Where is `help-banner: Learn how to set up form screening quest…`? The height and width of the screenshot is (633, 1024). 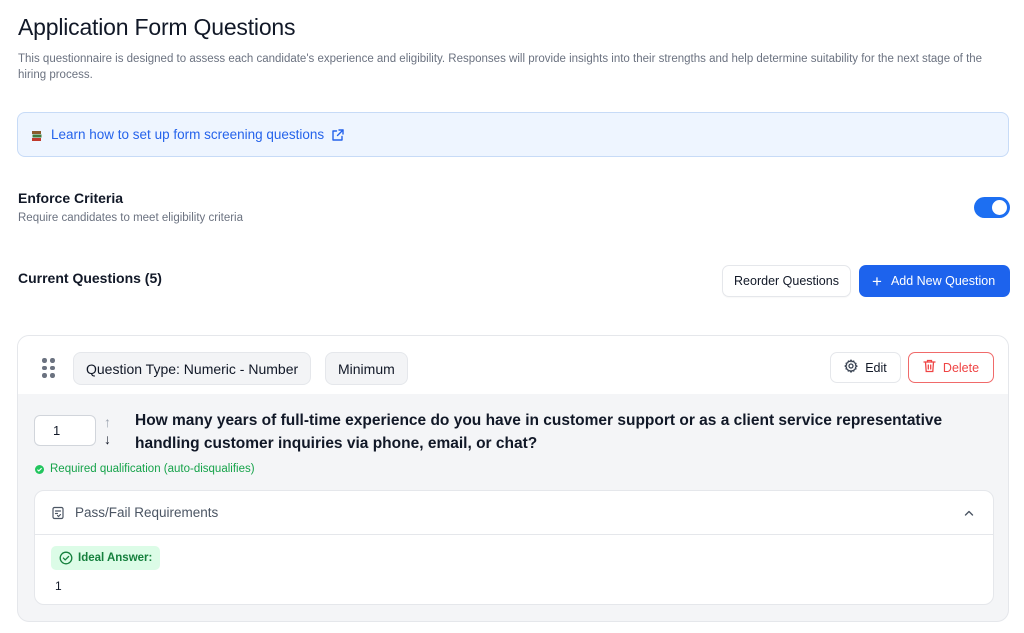
help-banner: Learn how to set up form screening quest… is located at coordinates (513, 134).